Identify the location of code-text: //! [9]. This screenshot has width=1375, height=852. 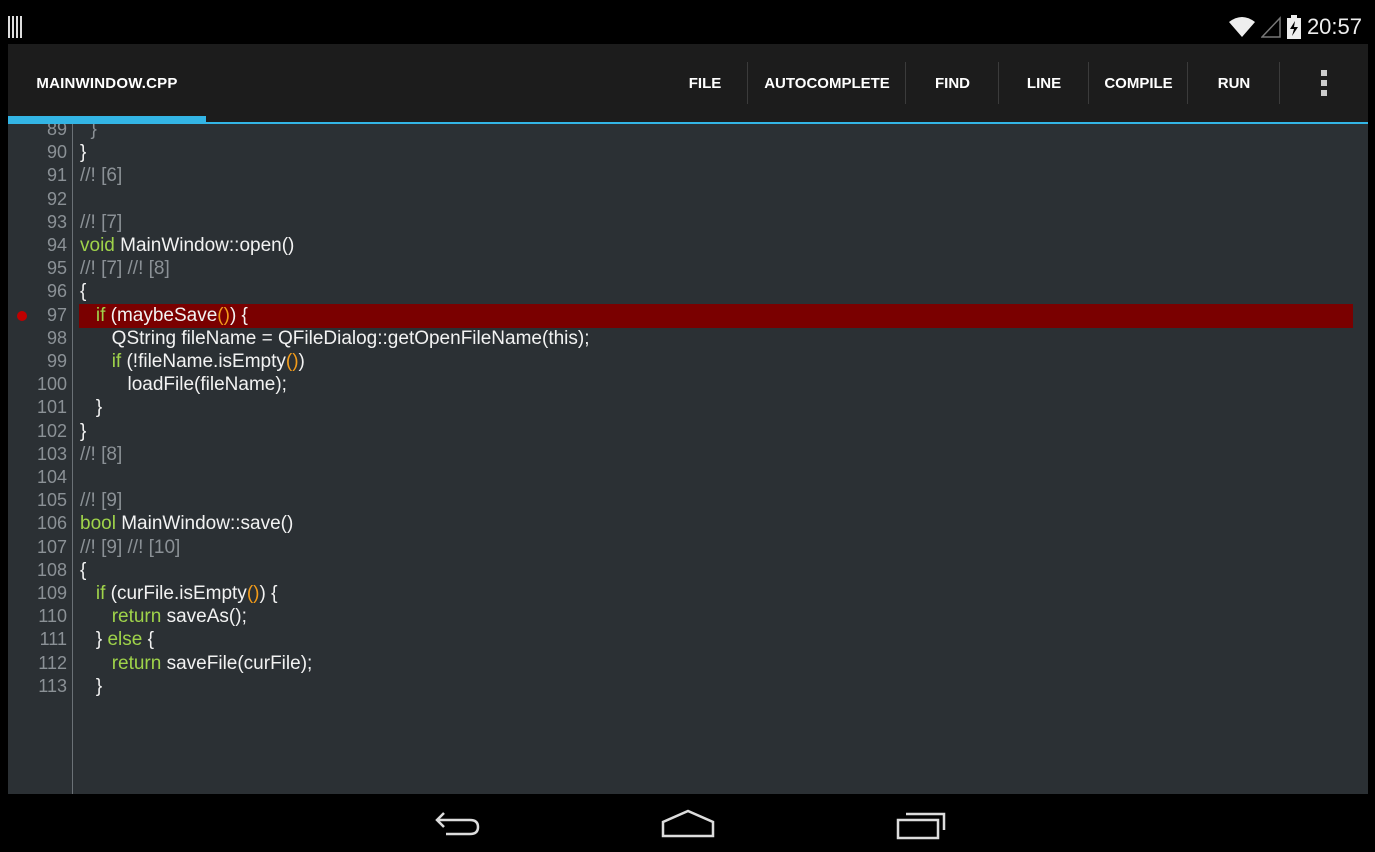
(101, 501).